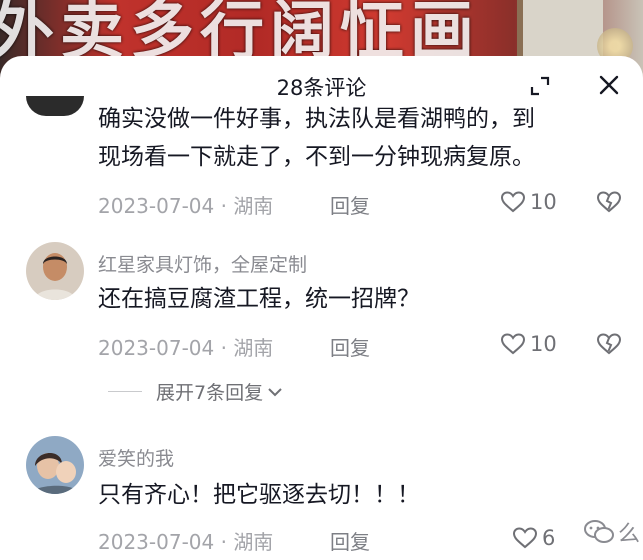 The image size is (643, 560). I want to click on divider, so click(125, 391).